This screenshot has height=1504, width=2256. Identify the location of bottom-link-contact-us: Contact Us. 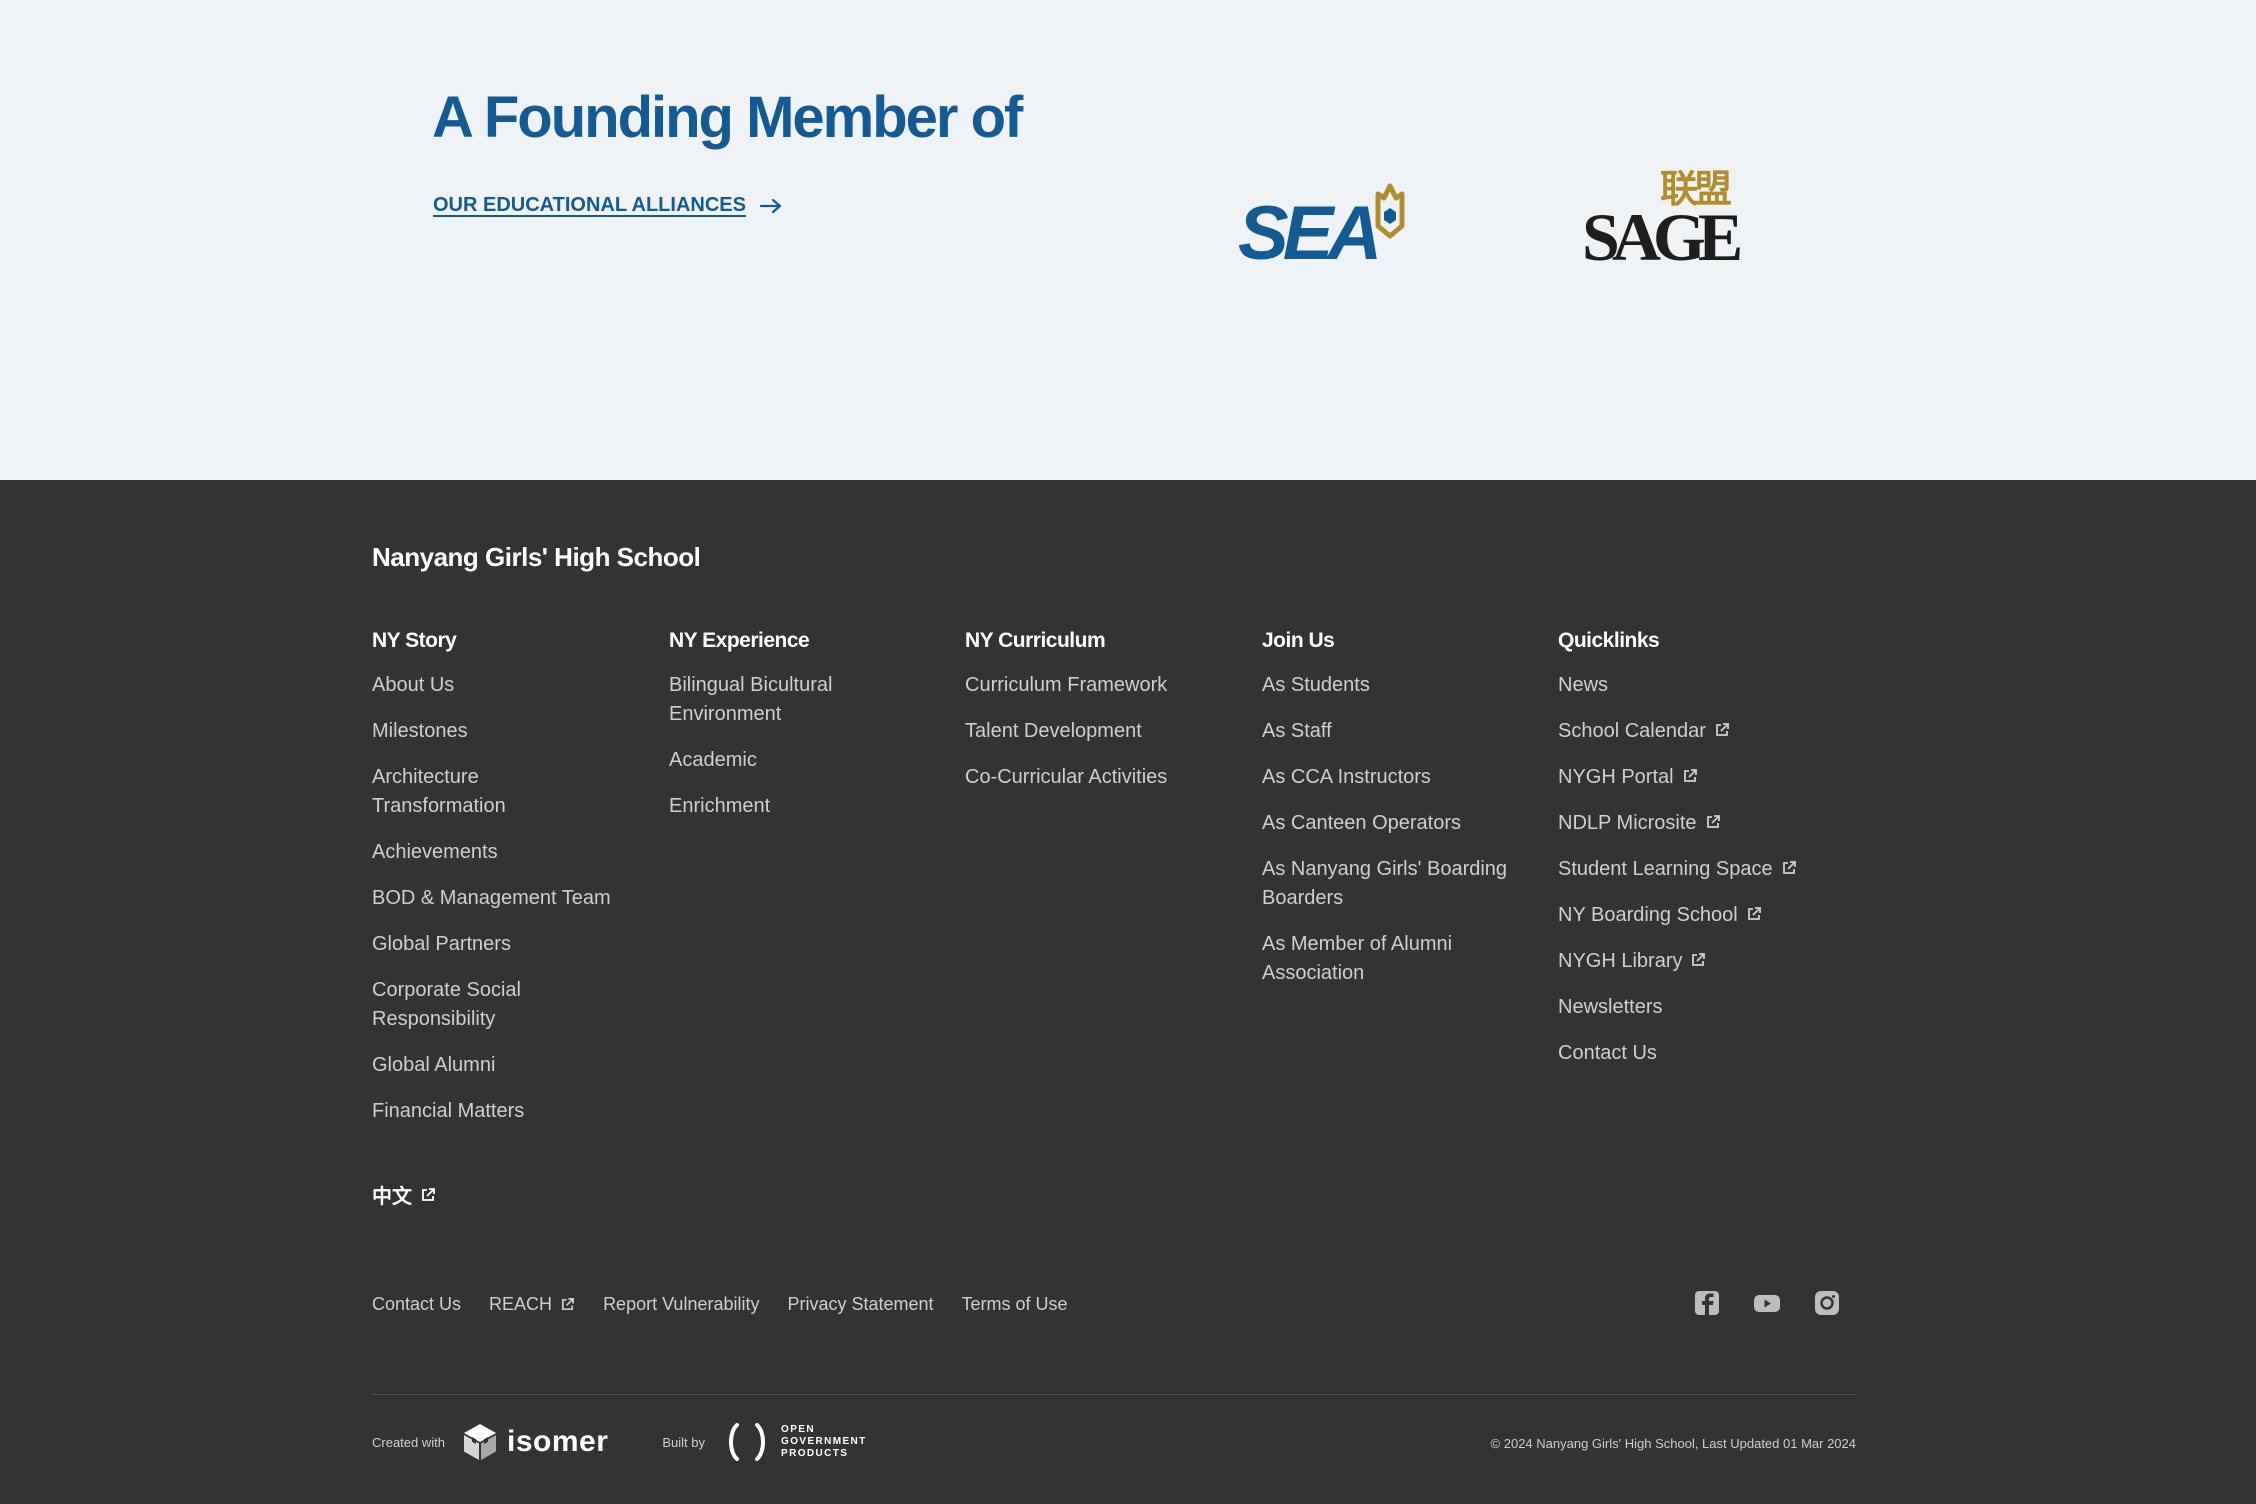
(416, 1304).